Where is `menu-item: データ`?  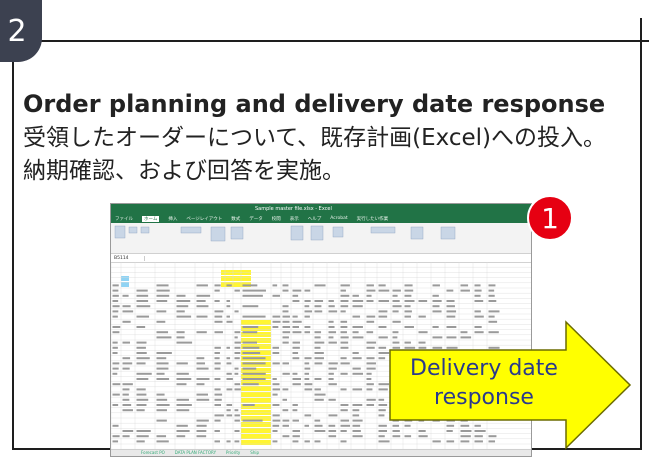
menu-item: データ is located at coordinates (256, 219).